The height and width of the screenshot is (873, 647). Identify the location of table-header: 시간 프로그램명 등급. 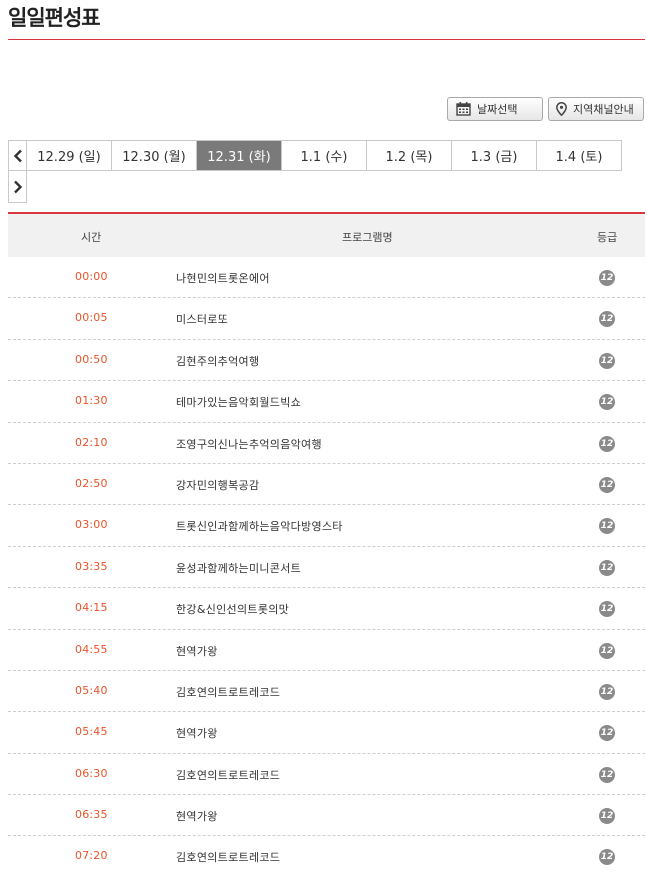
(326, 235).